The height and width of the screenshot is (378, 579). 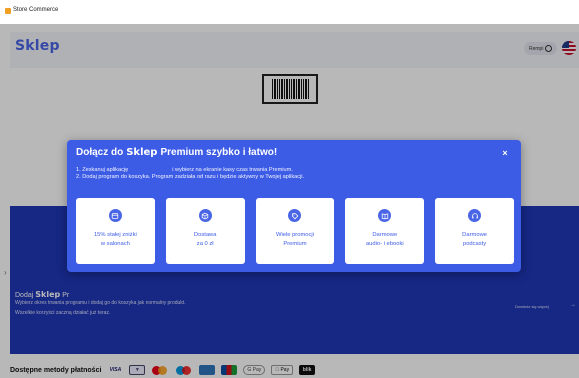 I want to click on benefit-line2: audio- i ebooki, so click(x=384, y=244).